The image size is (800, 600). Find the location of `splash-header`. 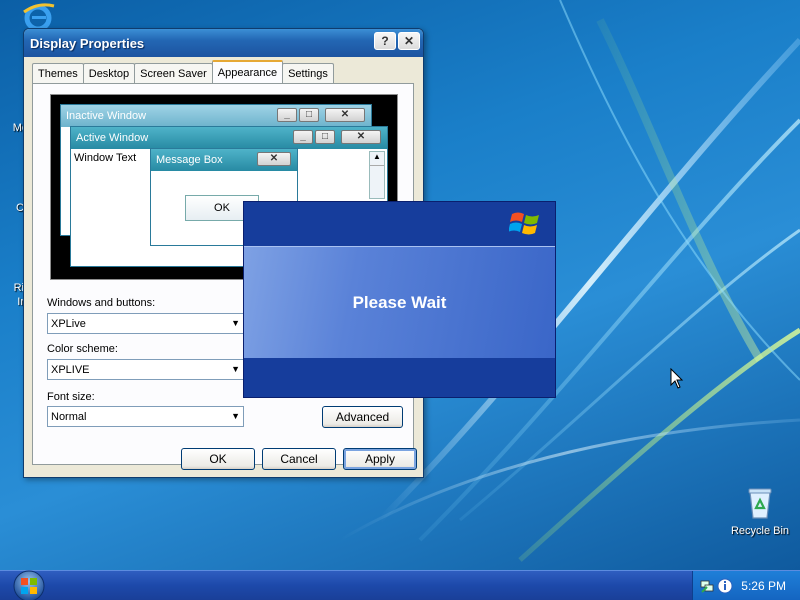

splash-header is located at coordinates (399, 224).